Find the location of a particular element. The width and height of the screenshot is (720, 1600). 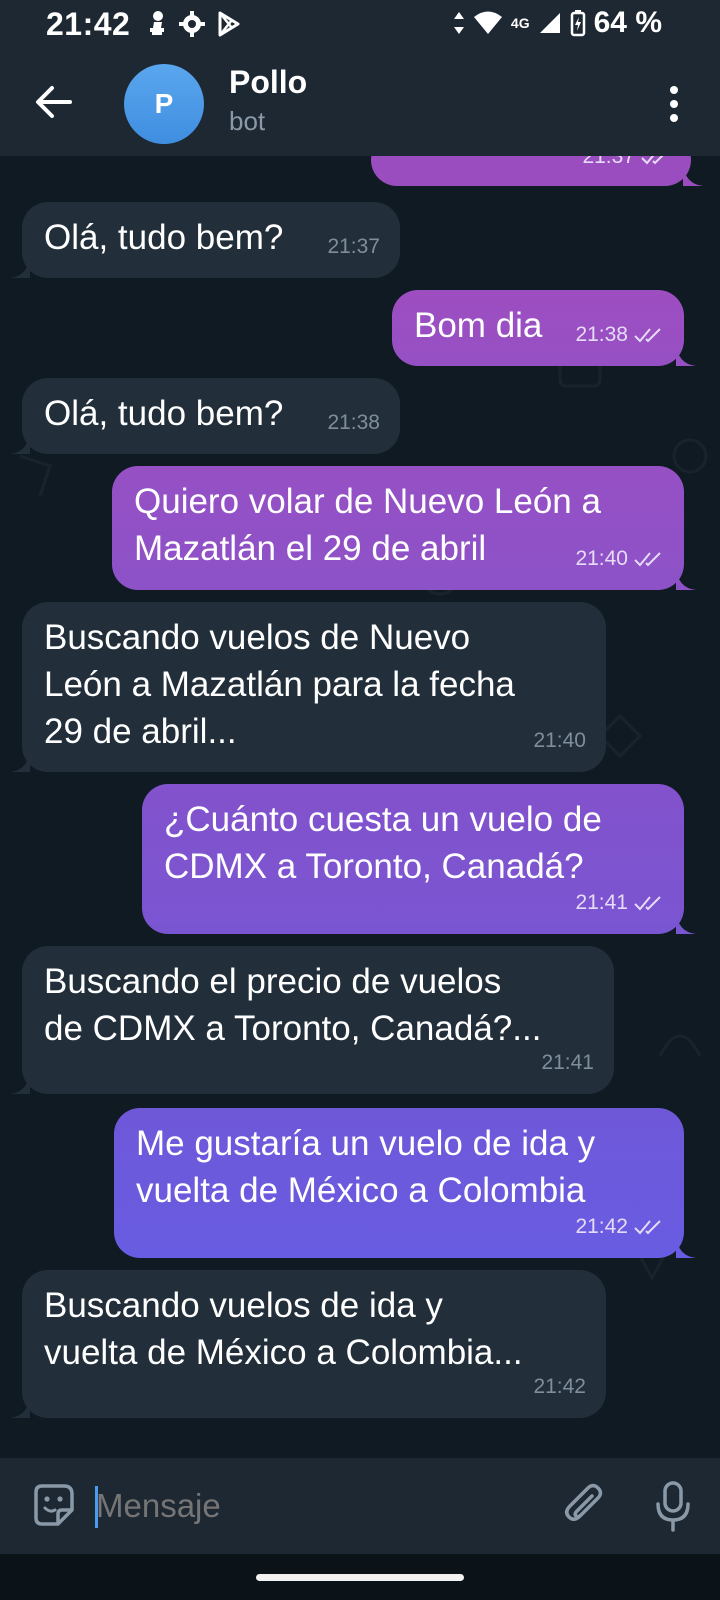

back-arrow-icon is located at coordinates (54, 102).